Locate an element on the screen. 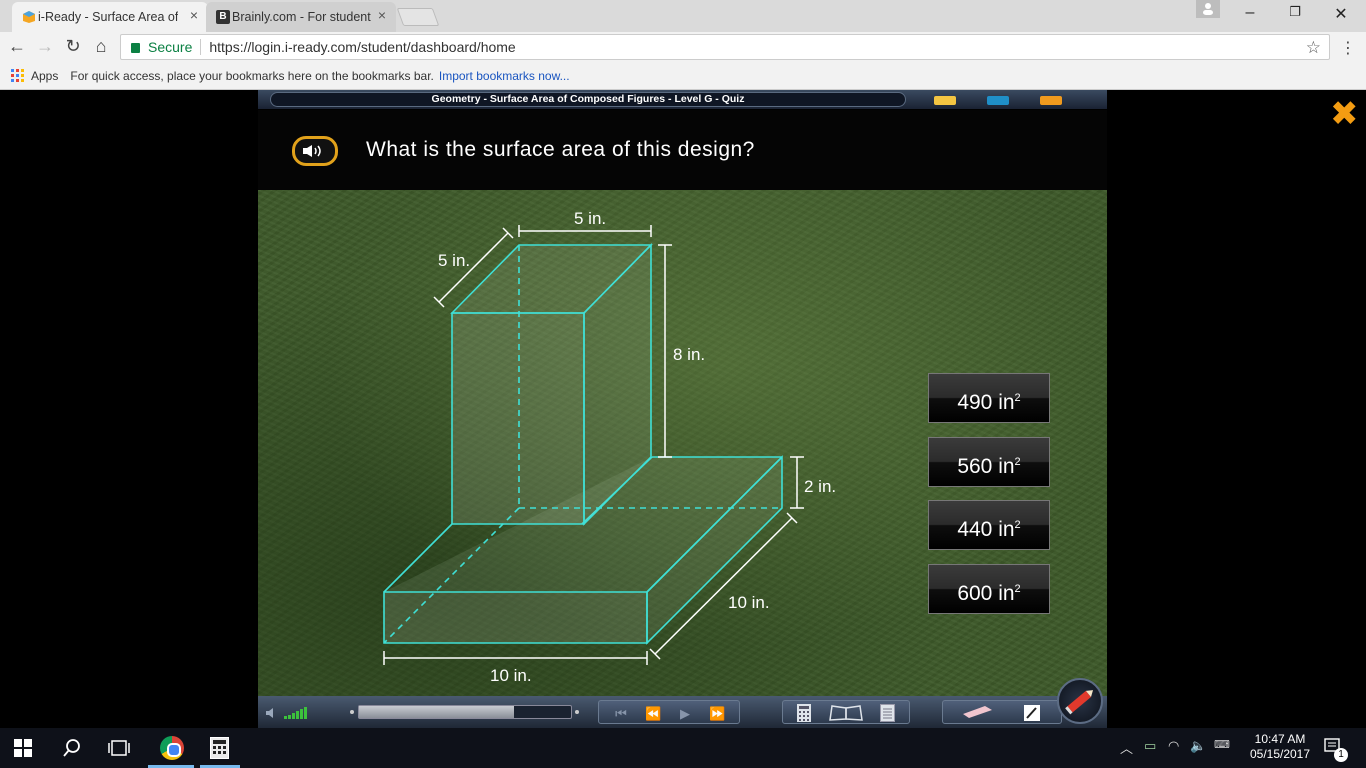  annotation-button-group is located at coordinates (1002, 712).